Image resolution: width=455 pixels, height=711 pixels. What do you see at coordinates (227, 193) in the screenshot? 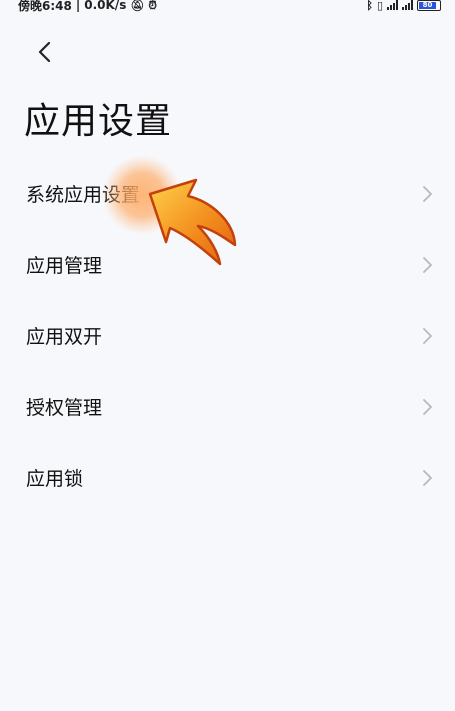
I see `menu-item-system-app-settings: 系统应用设置` at bounding box center [227, 193].